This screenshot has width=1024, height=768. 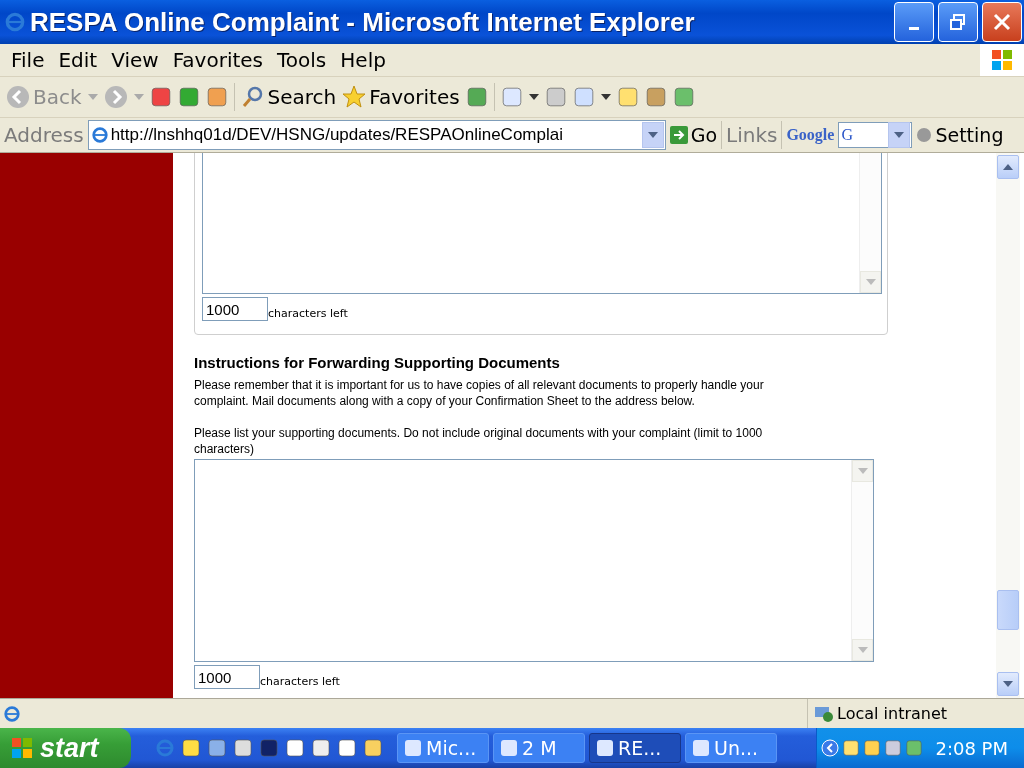 I want to click on clock: 2:08 PM, so click(x=971, y=748).